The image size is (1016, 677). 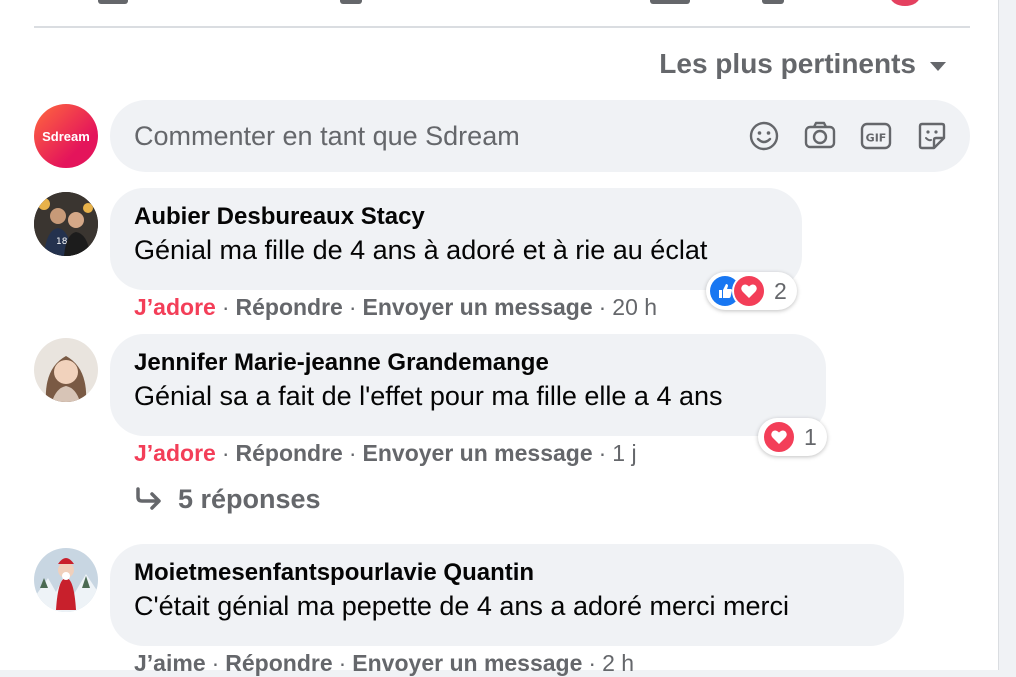 What do you see at coordinates (170, 663) in the screenshot?
I see `react-button: J’aime` at bounding box center [170, 663].